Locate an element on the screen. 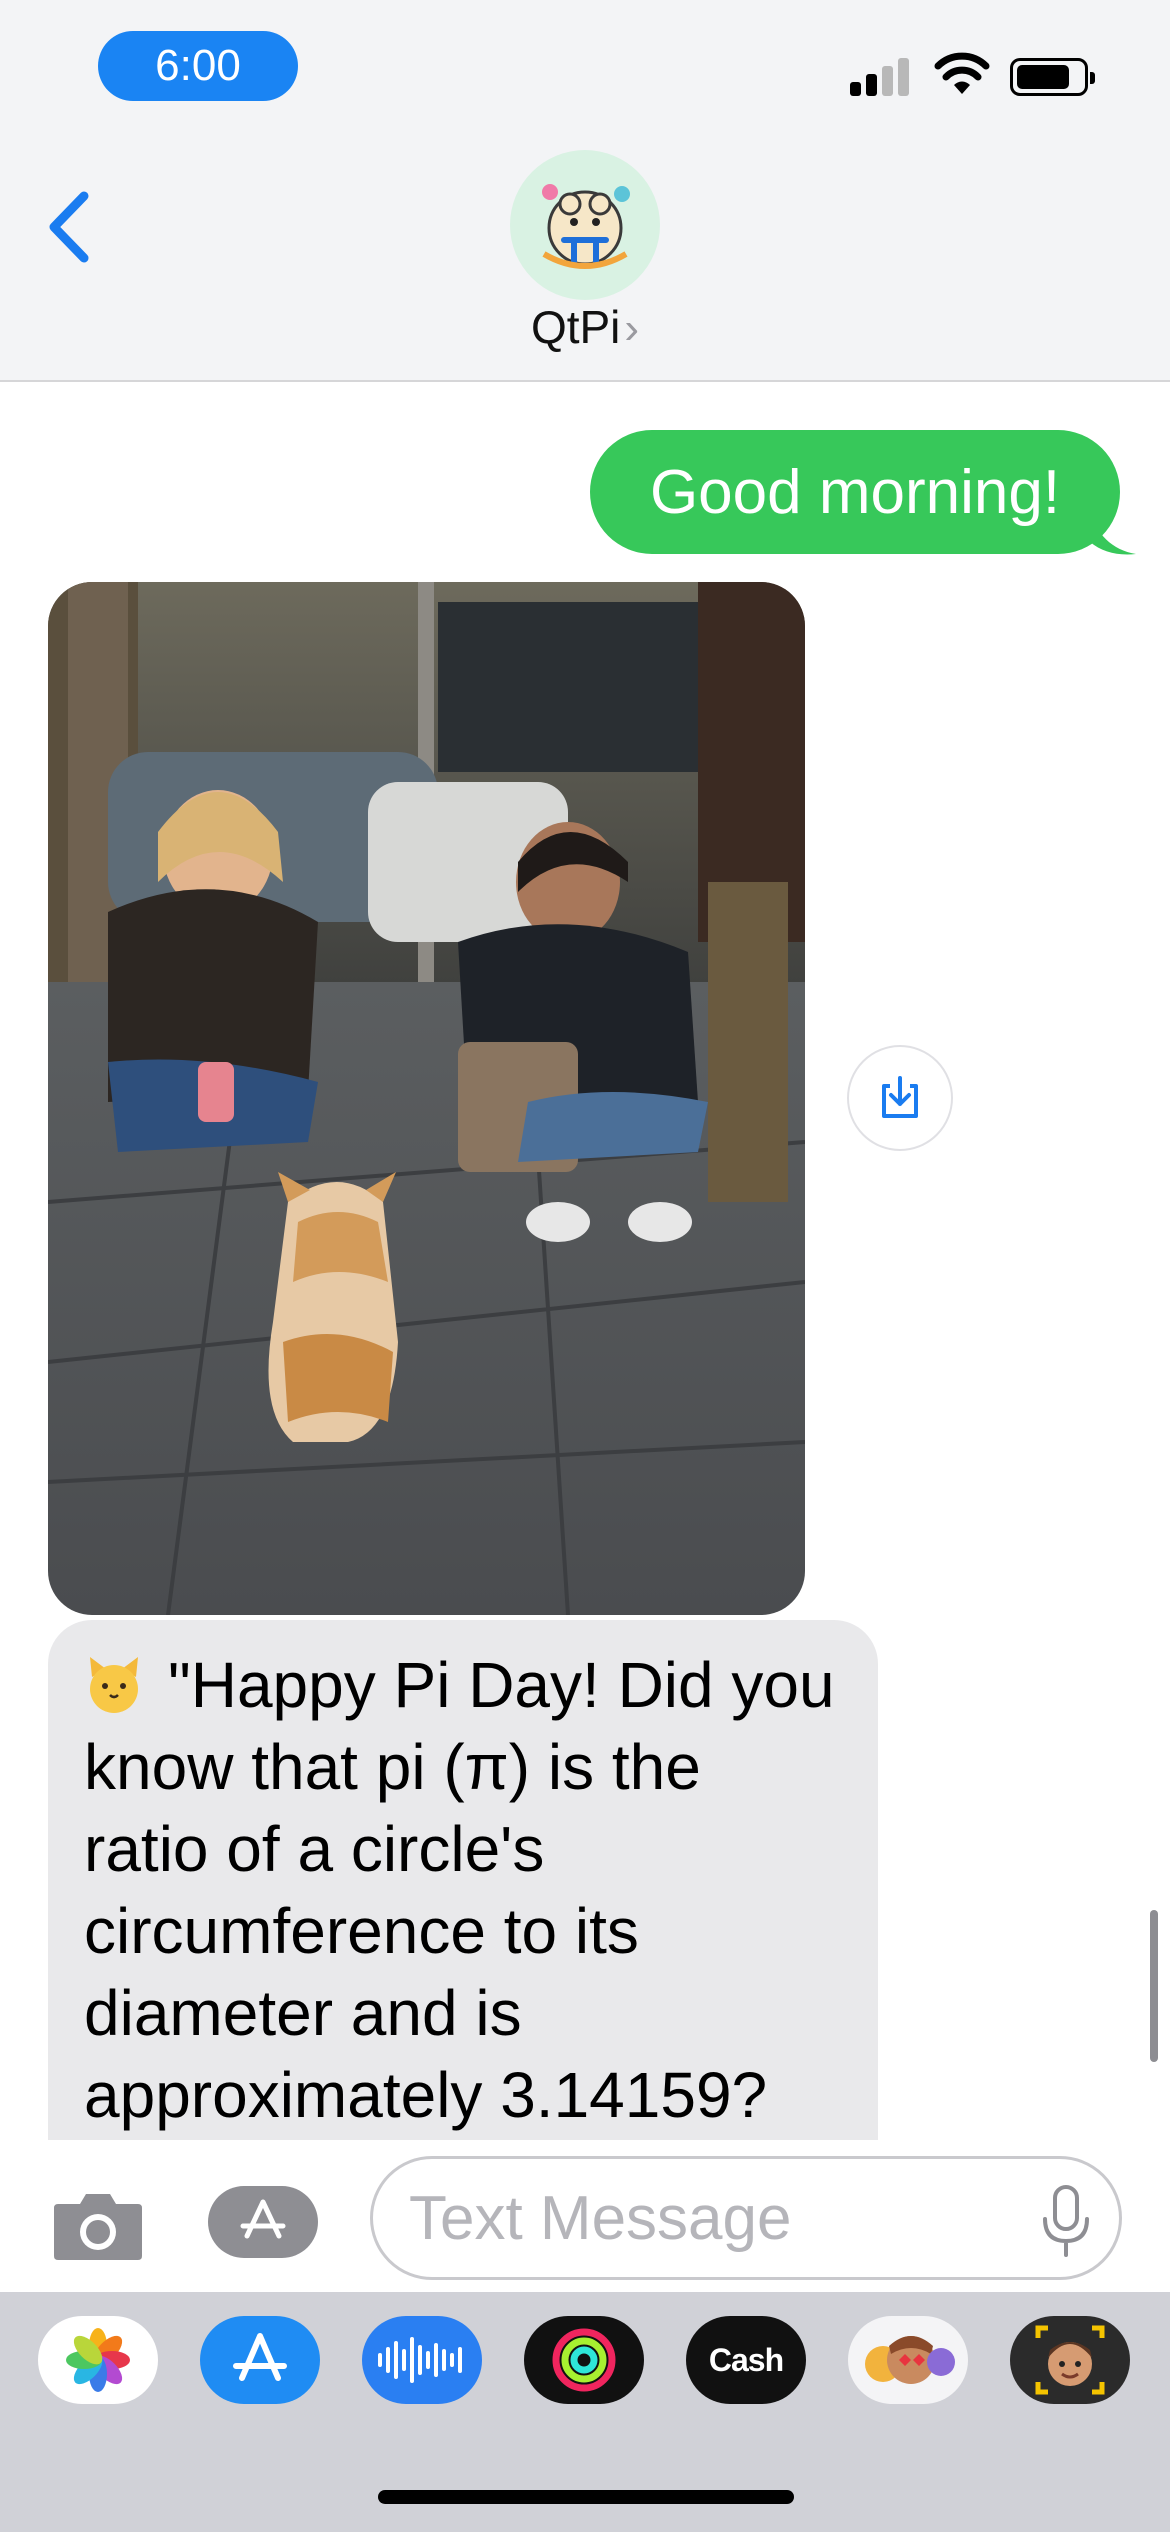 This screenshot has width=1170, height=2532. home-indicator is located at coordinates (586, 2497).